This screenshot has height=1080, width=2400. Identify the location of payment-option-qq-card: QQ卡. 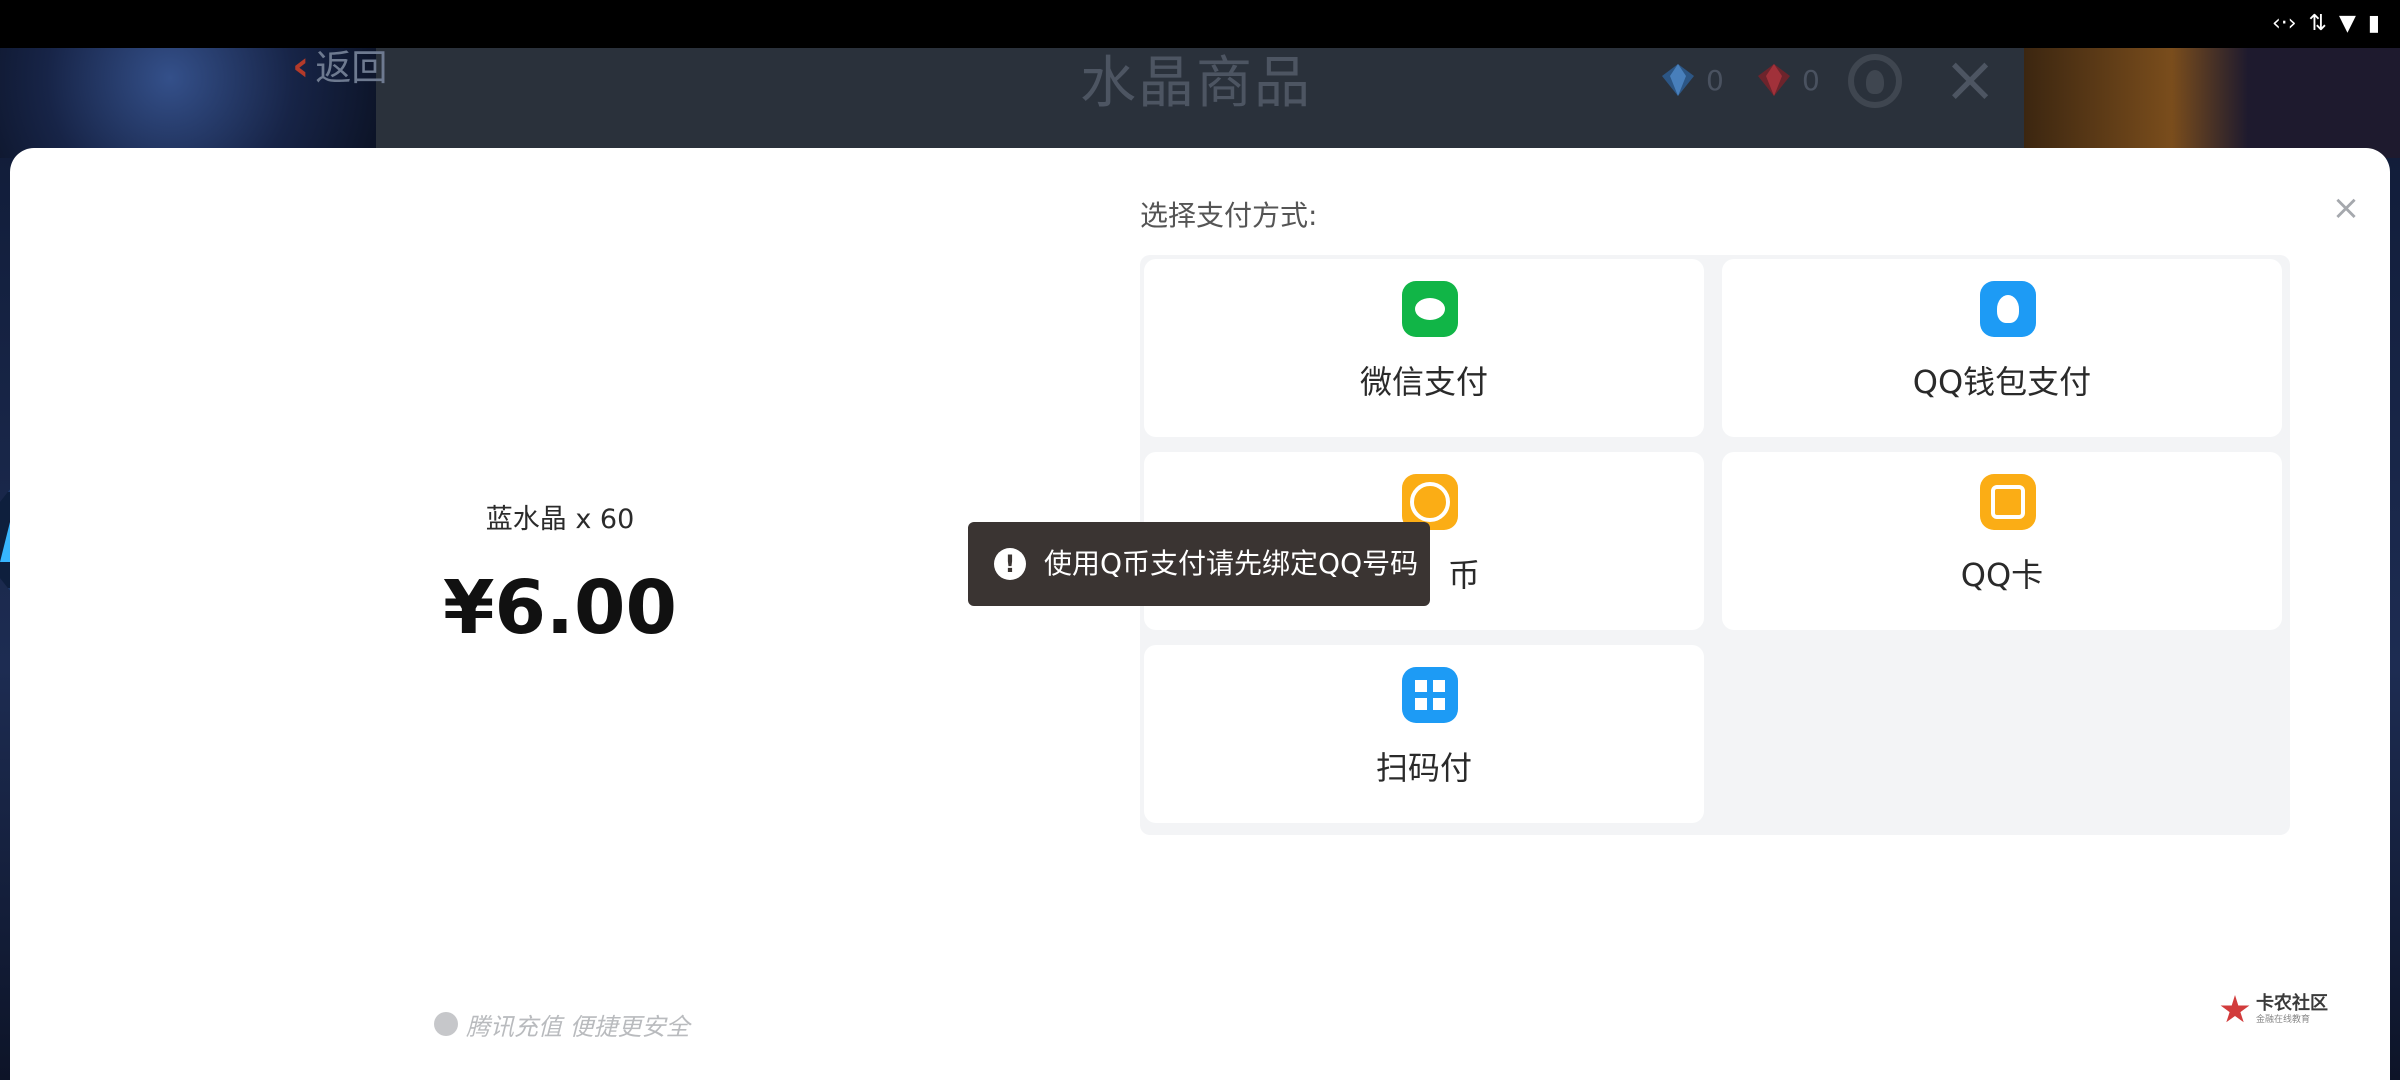
(2002, 541).